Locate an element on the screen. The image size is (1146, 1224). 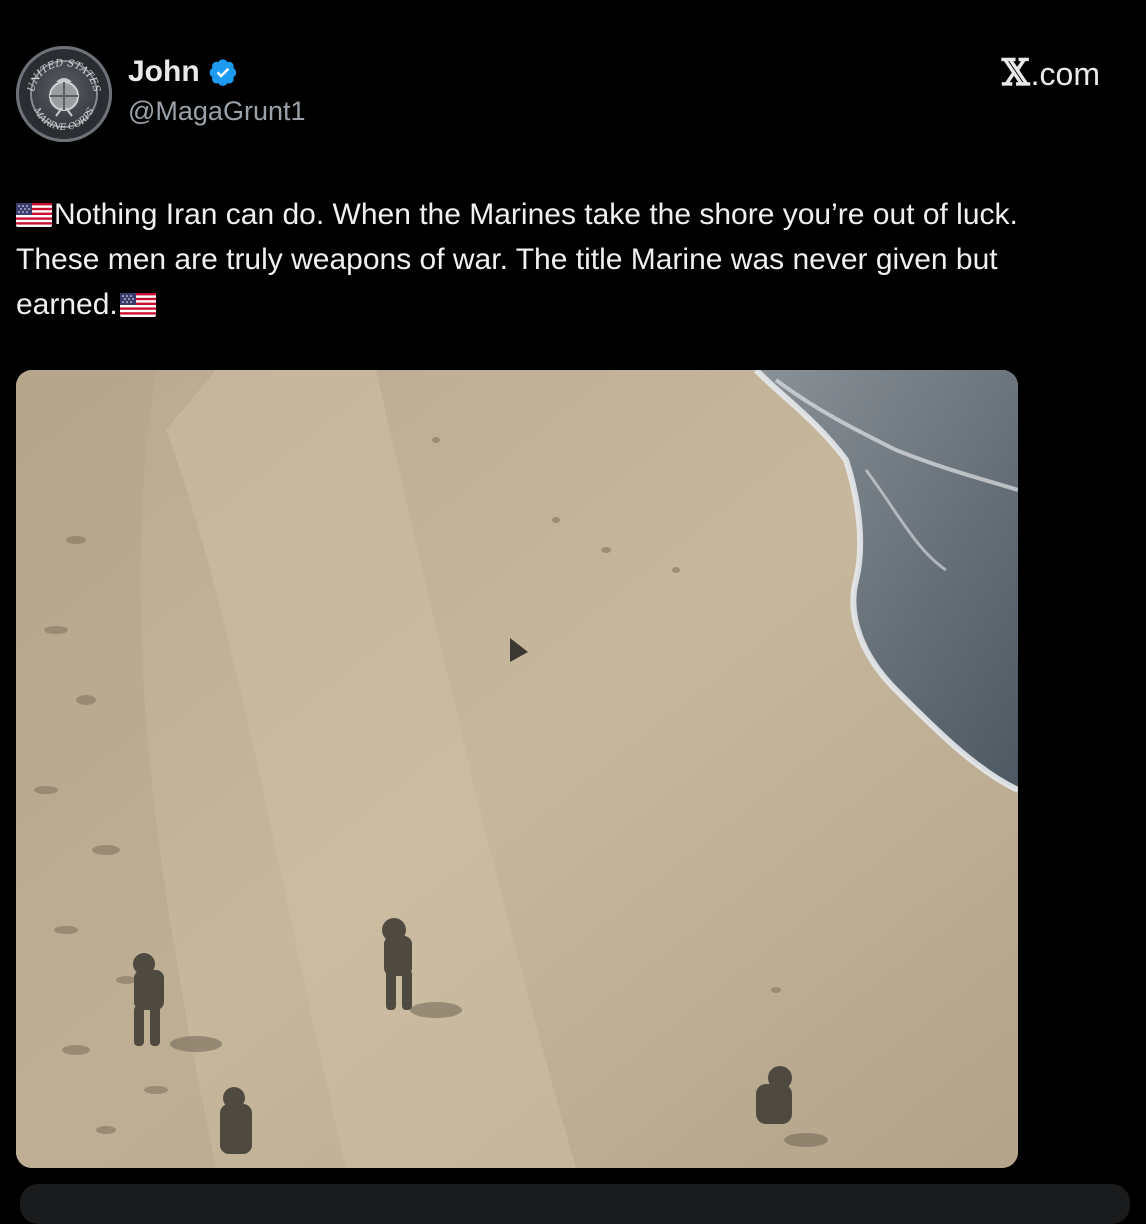
bottom-card is located at coordinates (575, 1204).